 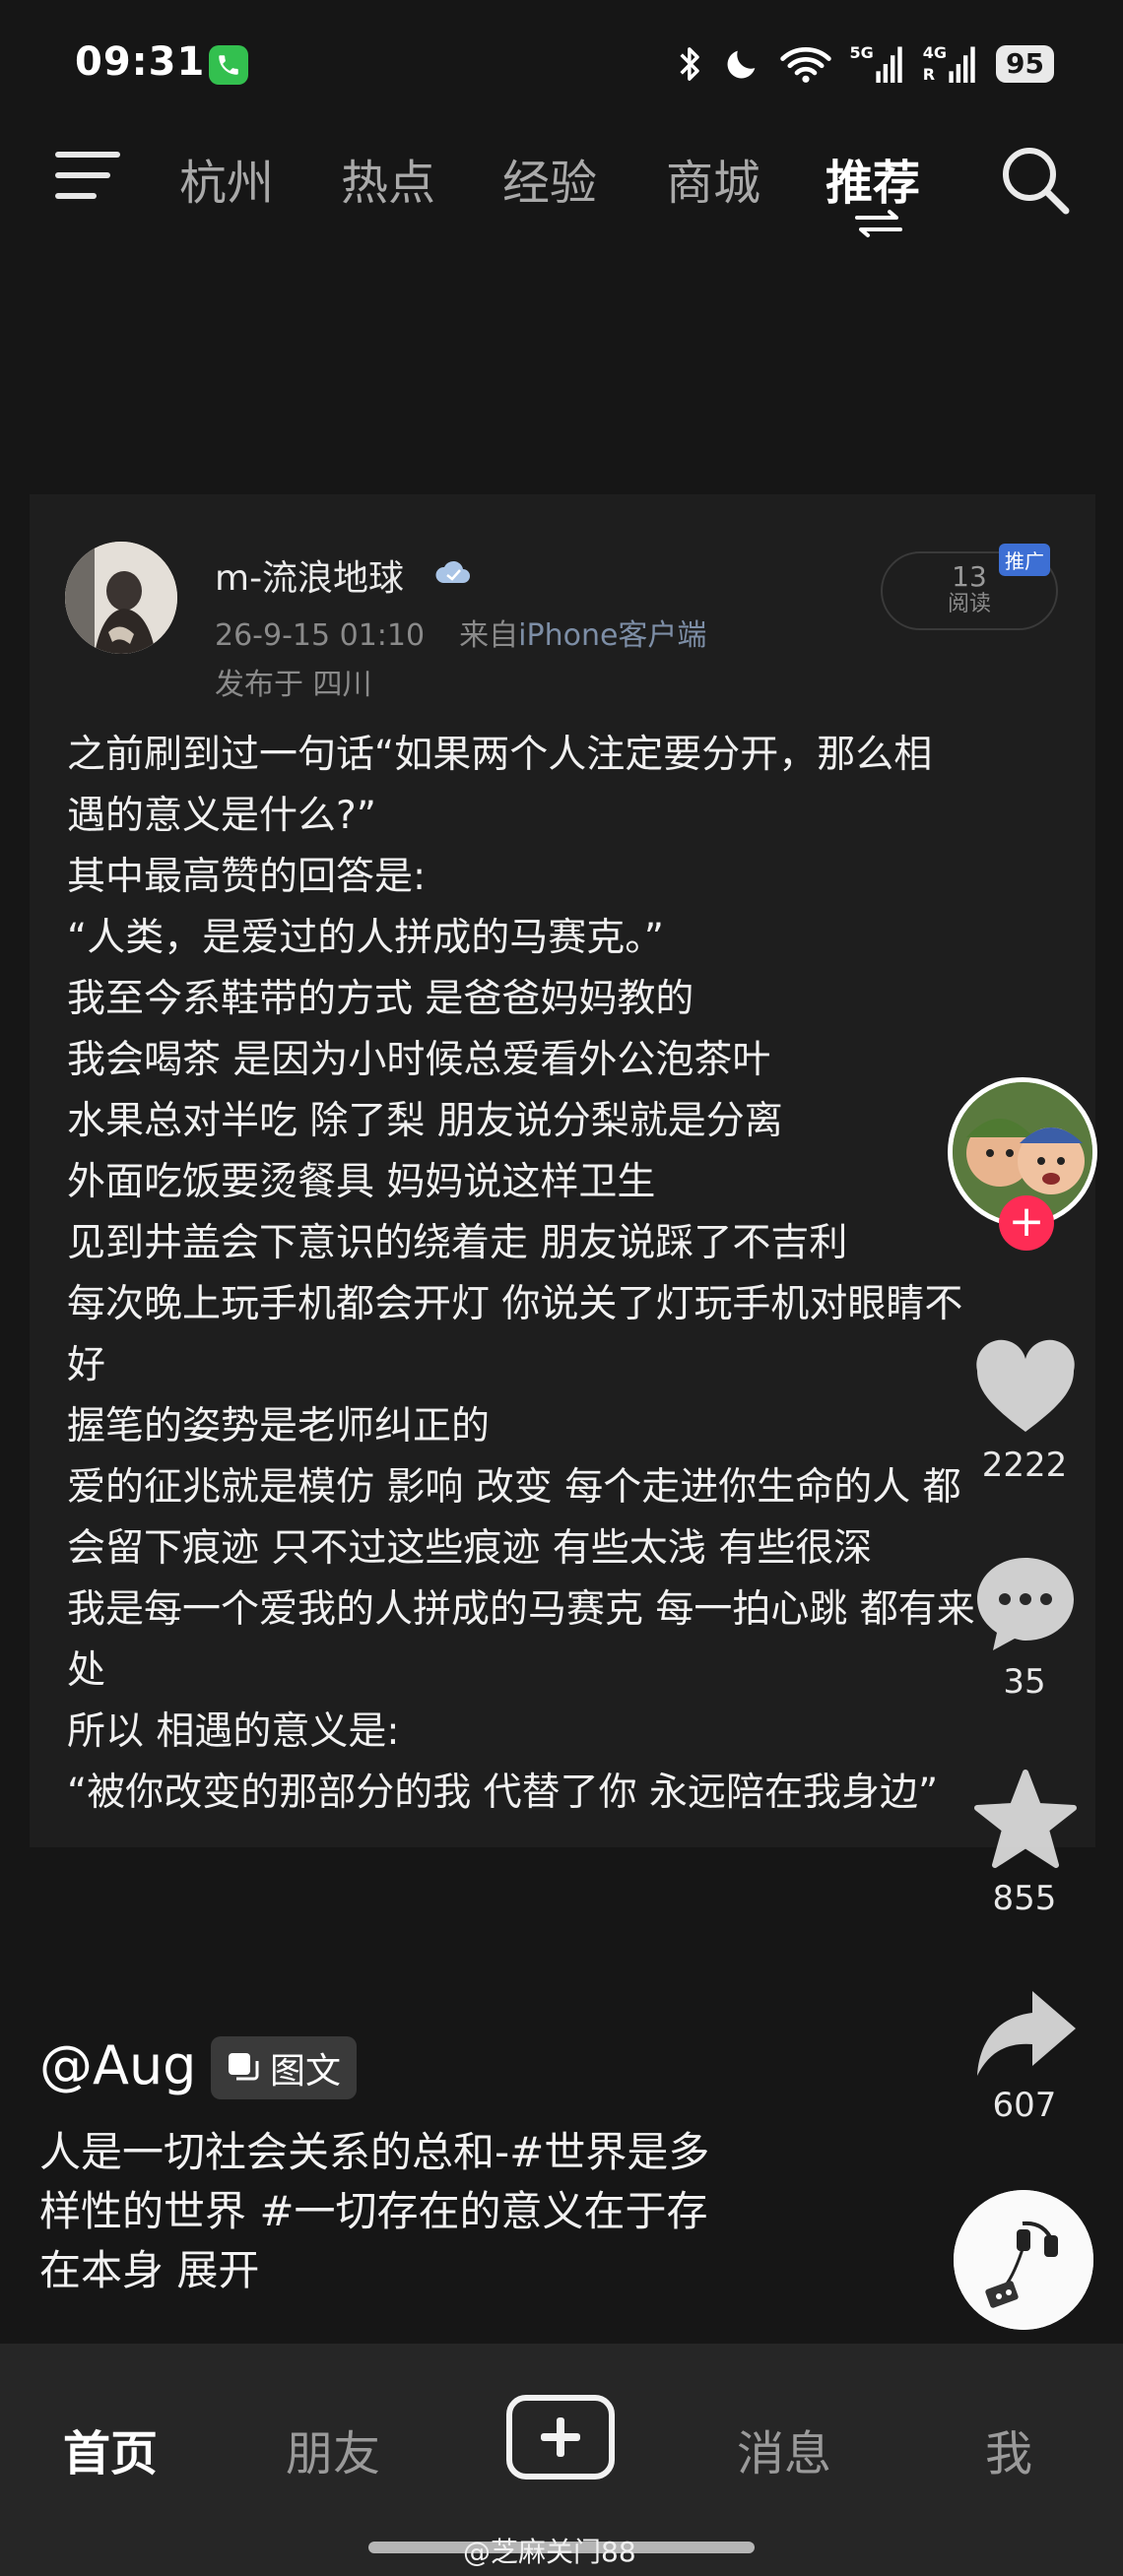 I want to click on signal2-label: 4G, so click(x=935, y=52).